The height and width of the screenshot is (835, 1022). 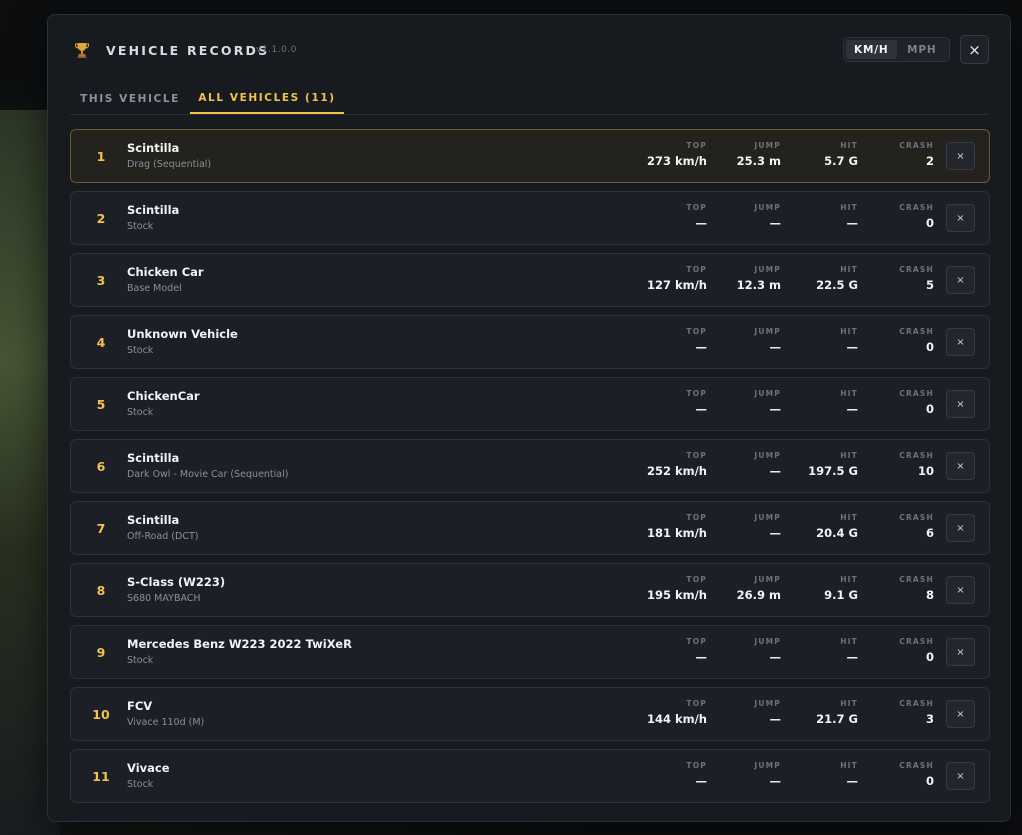 What do you see at coordinates (741, 278) in the screenshot?
I see `stat-jump: JUMP 12.3 m` at bounding box center [741, 278].